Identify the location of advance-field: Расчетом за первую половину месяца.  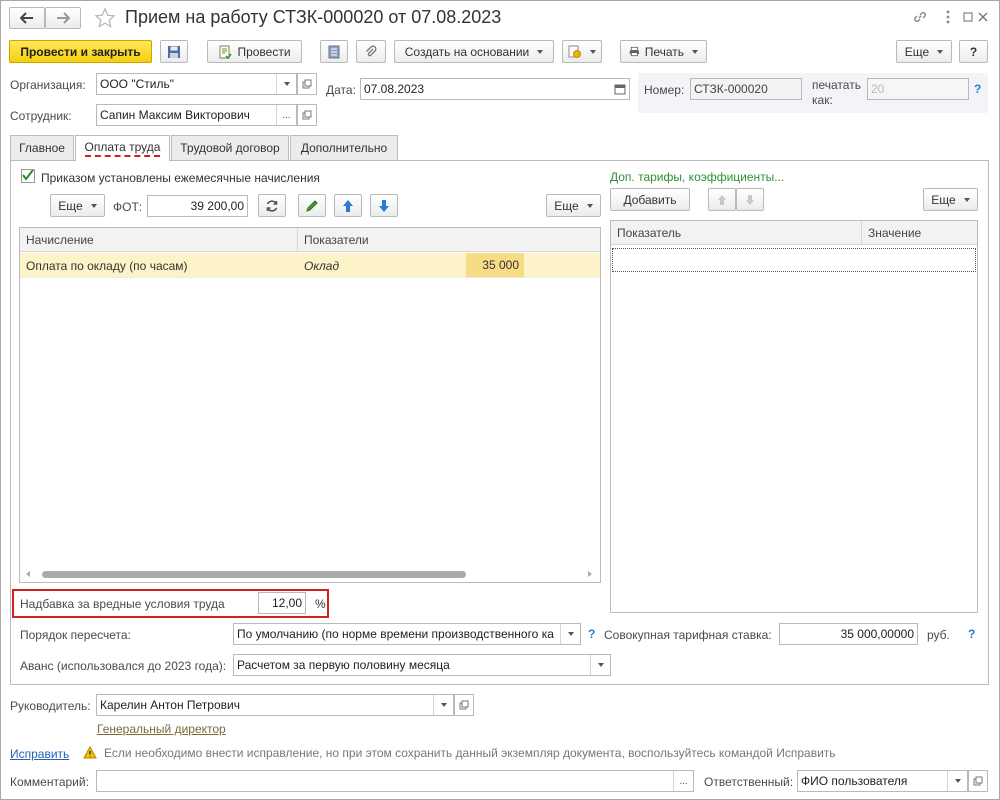
(422, 665).